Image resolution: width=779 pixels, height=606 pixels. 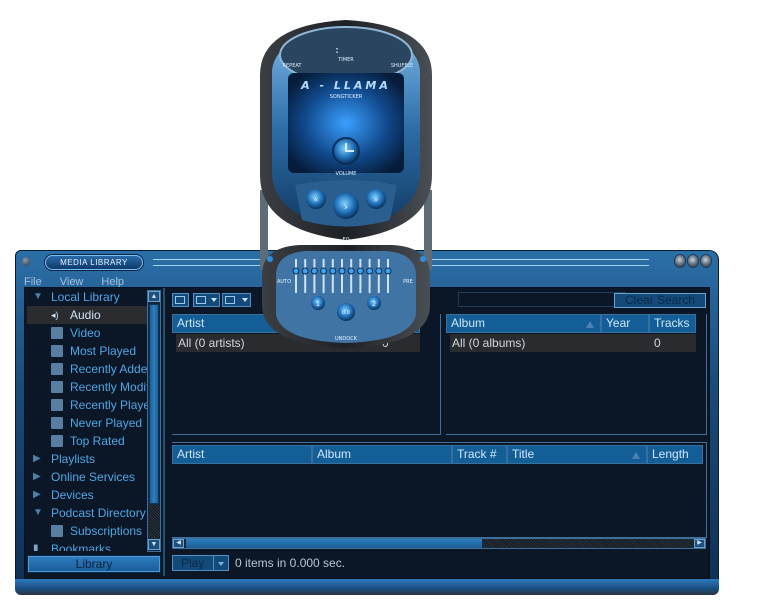 What do you see at coordinates (113, 405) in the screenshot?
I see `sidebar-item-label: Recently Played` at bounding box center [113, 405].